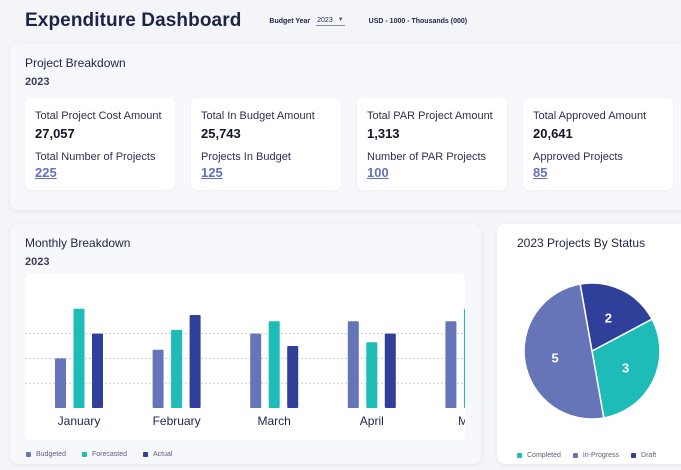 This screenshot has height=470, width=681. What do you see at coordinates (109, 454) in the screenshot?
I see `legend-label: Forecasted` at bounding box center [109, 454].